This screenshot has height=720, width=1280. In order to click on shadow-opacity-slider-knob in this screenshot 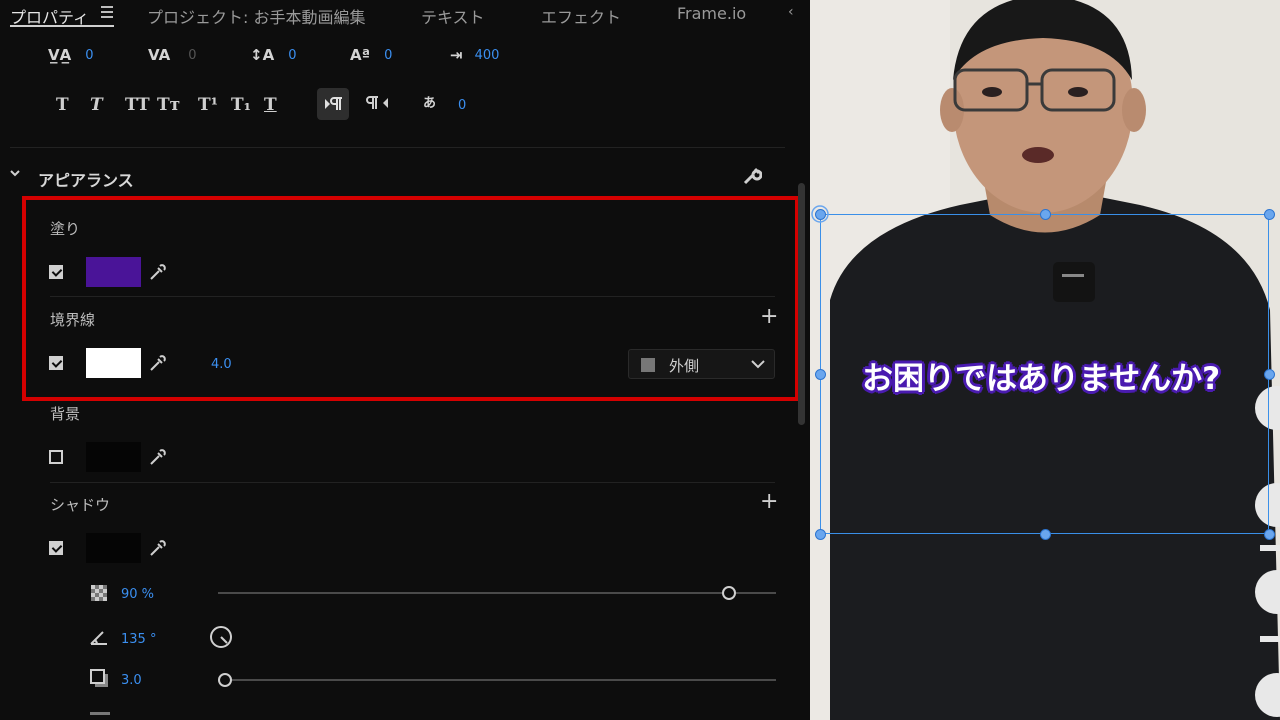, I will do `click(728, 593)`.